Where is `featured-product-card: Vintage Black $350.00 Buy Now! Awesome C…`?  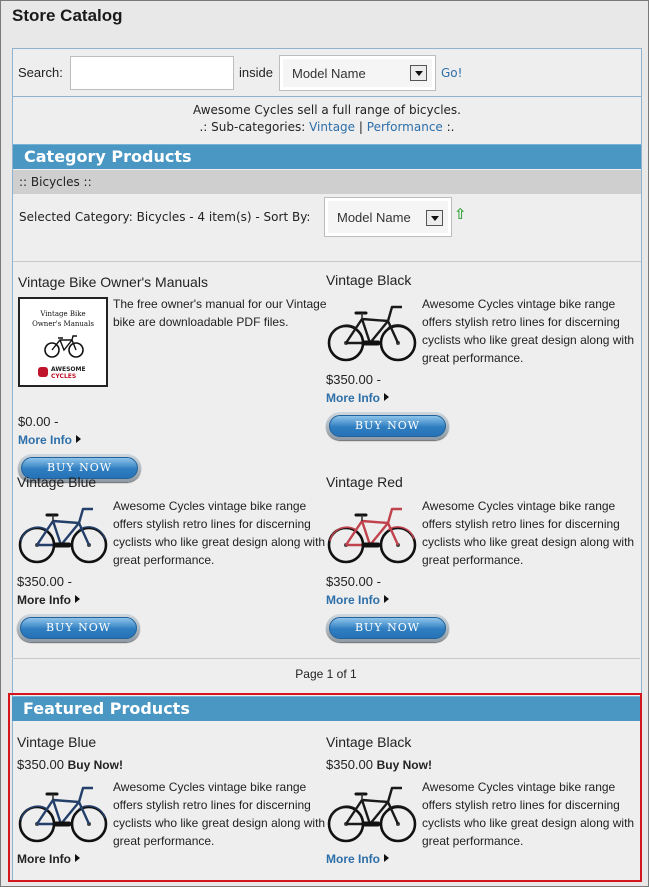 featured-product-card: Vintage Black $350.00 Buy Now! Awesome C… is located at coordinates (481, 804).